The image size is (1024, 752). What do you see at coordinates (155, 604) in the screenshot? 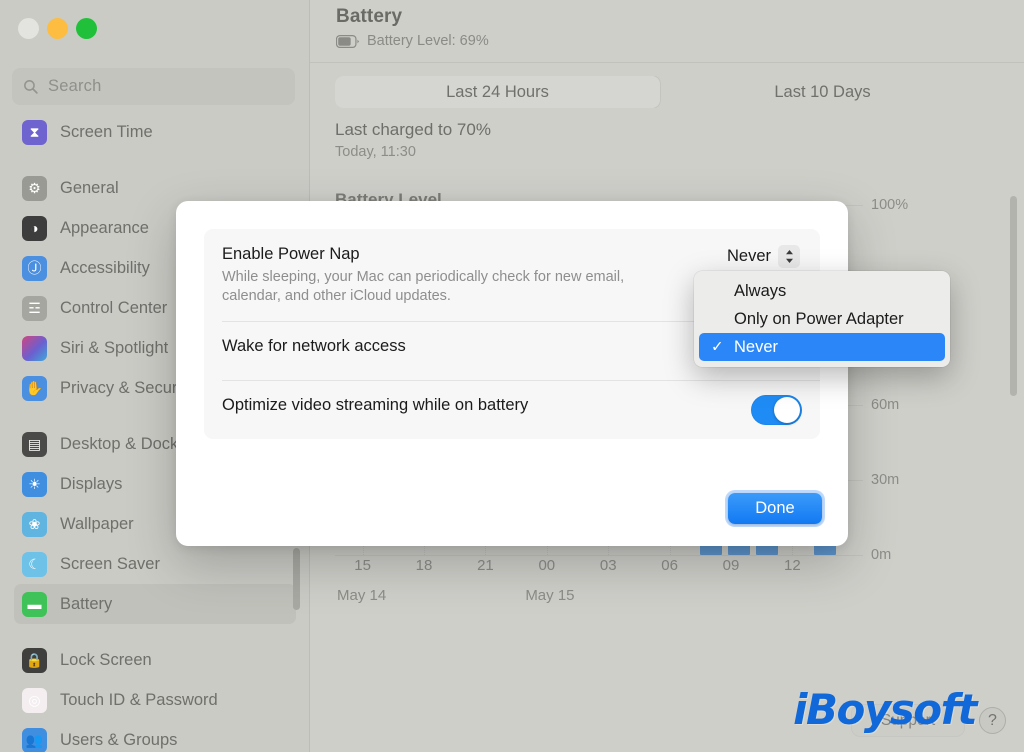
I see `sidebar-item-battery: ▬ Battery` at bounding box center [155, 604].